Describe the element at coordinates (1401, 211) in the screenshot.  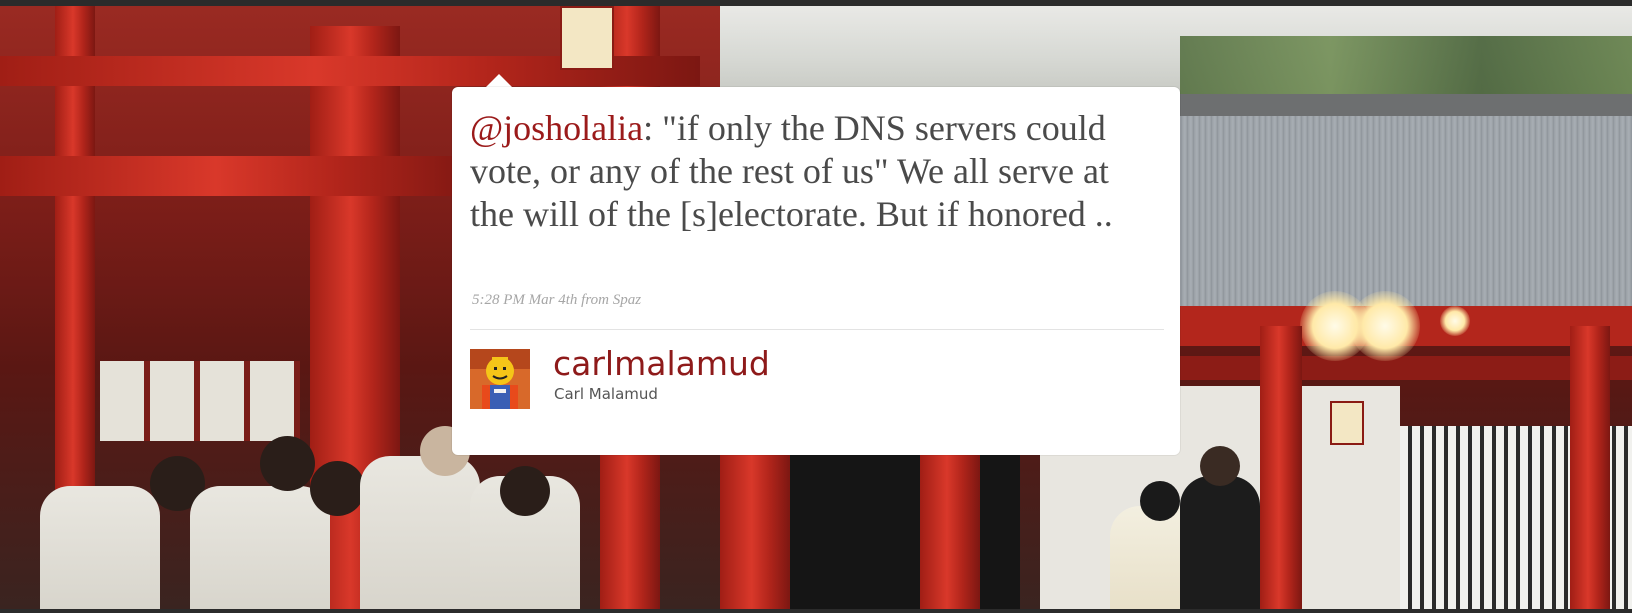
I see `tiled-roof` at that location.